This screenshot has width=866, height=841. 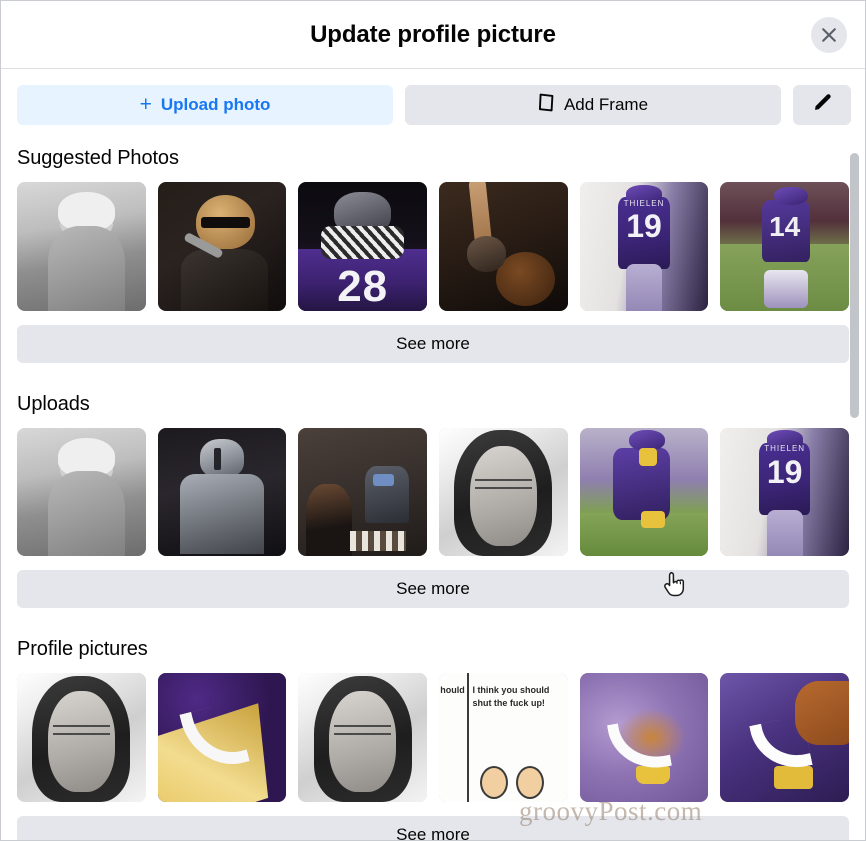 I want to click on drummer-head-detail, so click(x=486, y=254).